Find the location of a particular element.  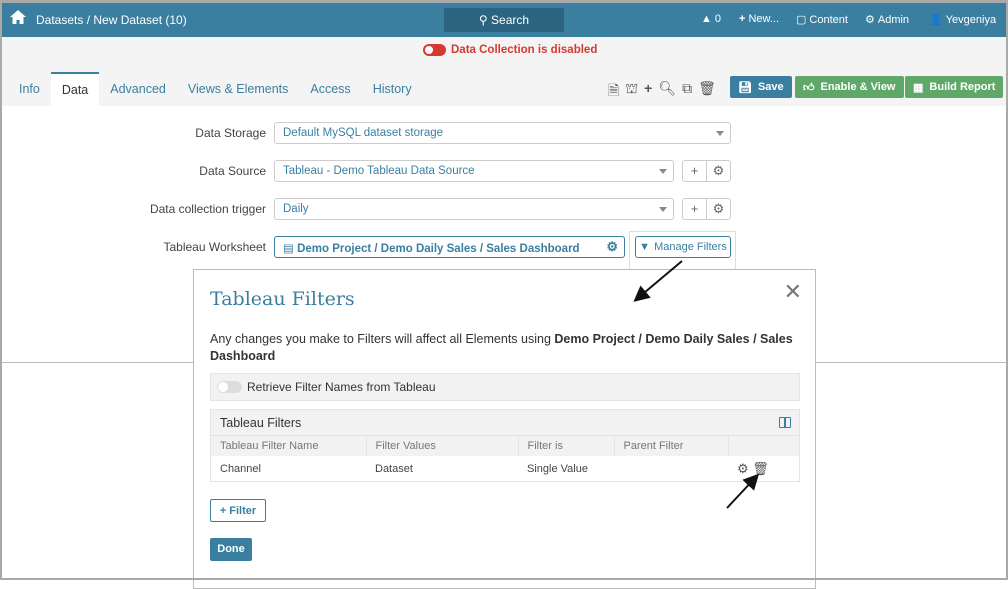

alerts-button: ▲ 0 is located at coordinates (711, 19).